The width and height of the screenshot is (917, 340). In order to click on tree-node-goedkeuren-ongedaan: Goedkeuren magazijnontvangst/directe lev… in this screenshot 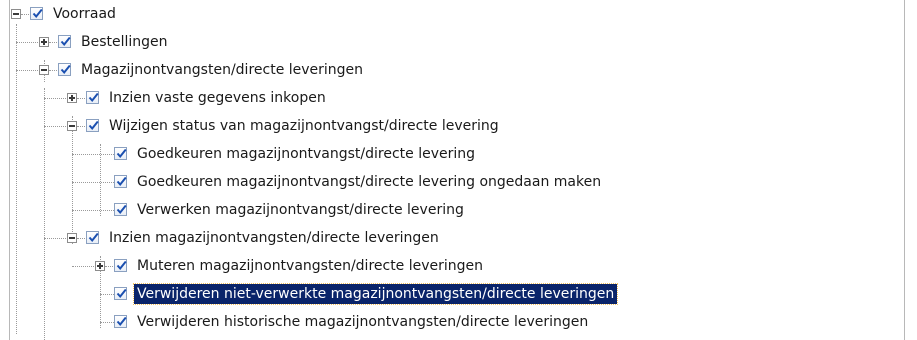, I will do `click(457, 185)`.